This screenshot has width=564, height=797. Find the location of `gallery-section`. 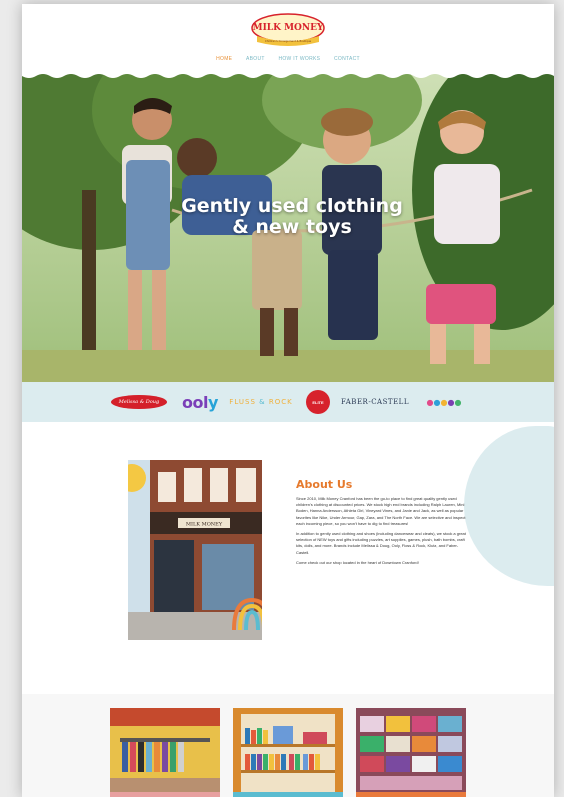

gallery-section is located at coordinates (288, 745).